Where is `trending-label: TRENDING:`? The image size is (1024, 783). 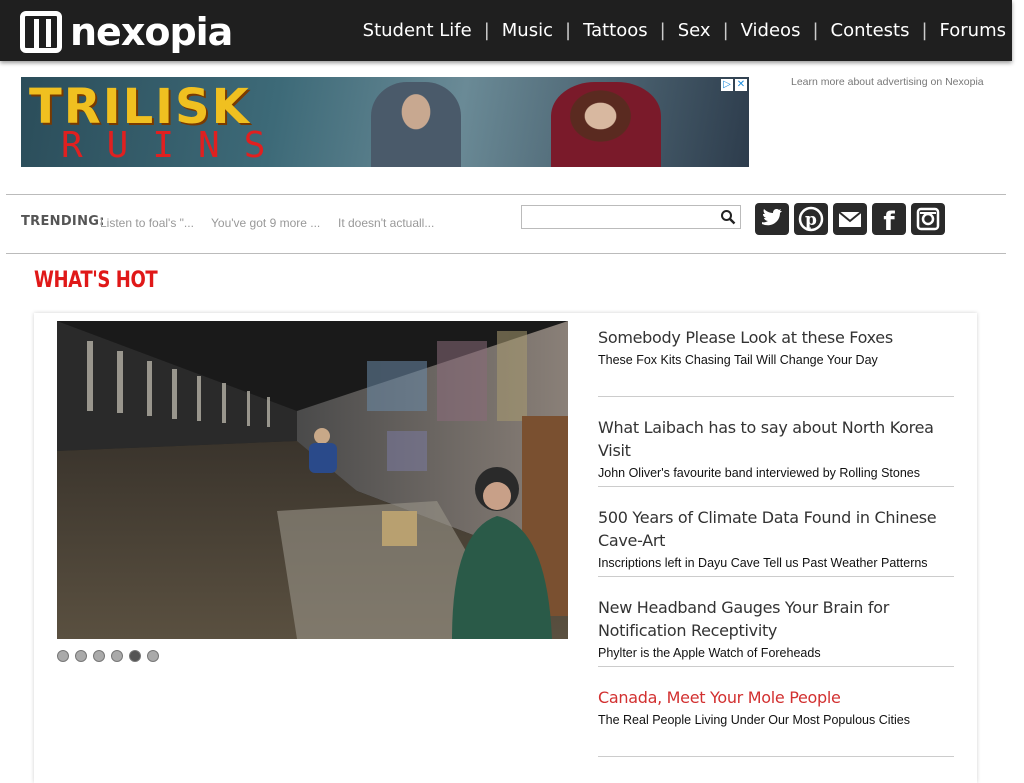
trending-label: TRENDING: is located at coordinates (63, 221).